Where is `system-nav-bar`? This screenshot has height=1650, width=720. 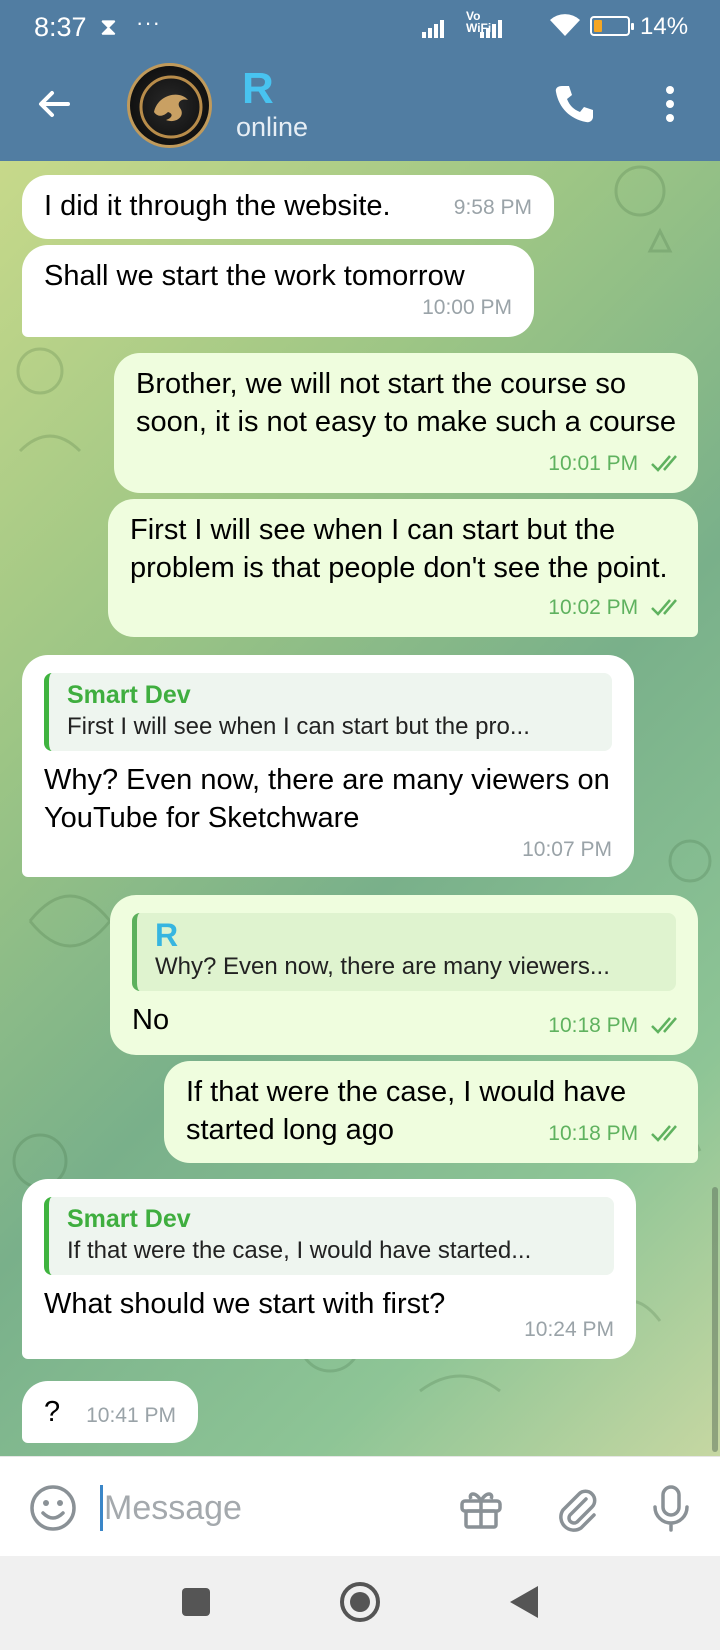 system-nav-bar is located at coordinates (360, 1603).